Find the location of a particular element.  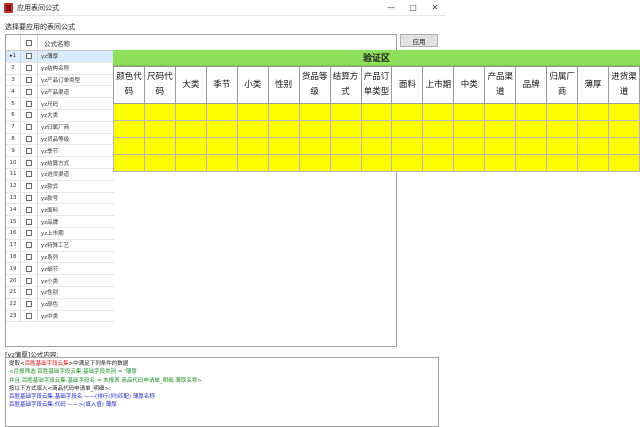

formula-row: 23 yz中类 is located at coordinates (60, 316).